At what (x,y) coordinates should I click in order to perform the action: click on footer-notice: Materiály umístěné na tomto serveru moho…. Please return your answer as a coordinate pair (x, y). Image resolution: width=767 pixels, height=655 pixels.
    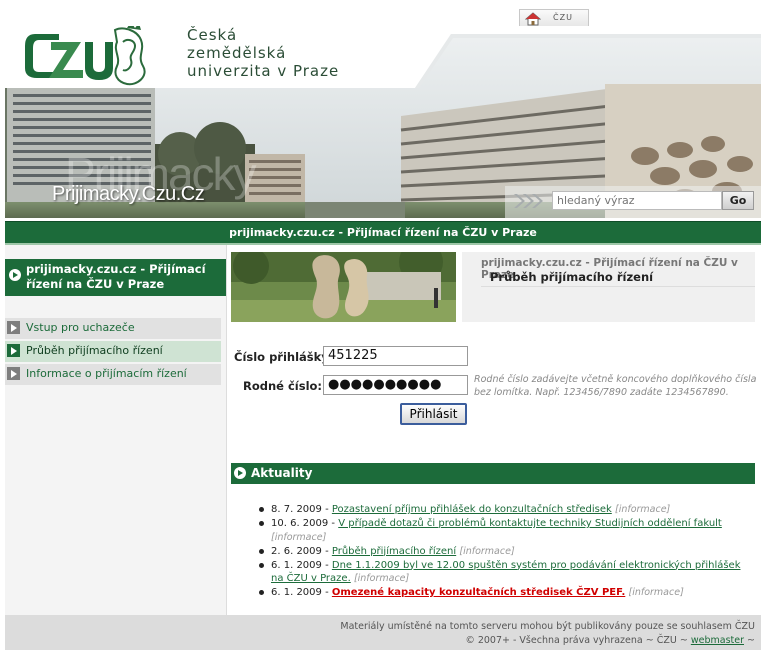
    Looking at the image, I should click on (547, 626).